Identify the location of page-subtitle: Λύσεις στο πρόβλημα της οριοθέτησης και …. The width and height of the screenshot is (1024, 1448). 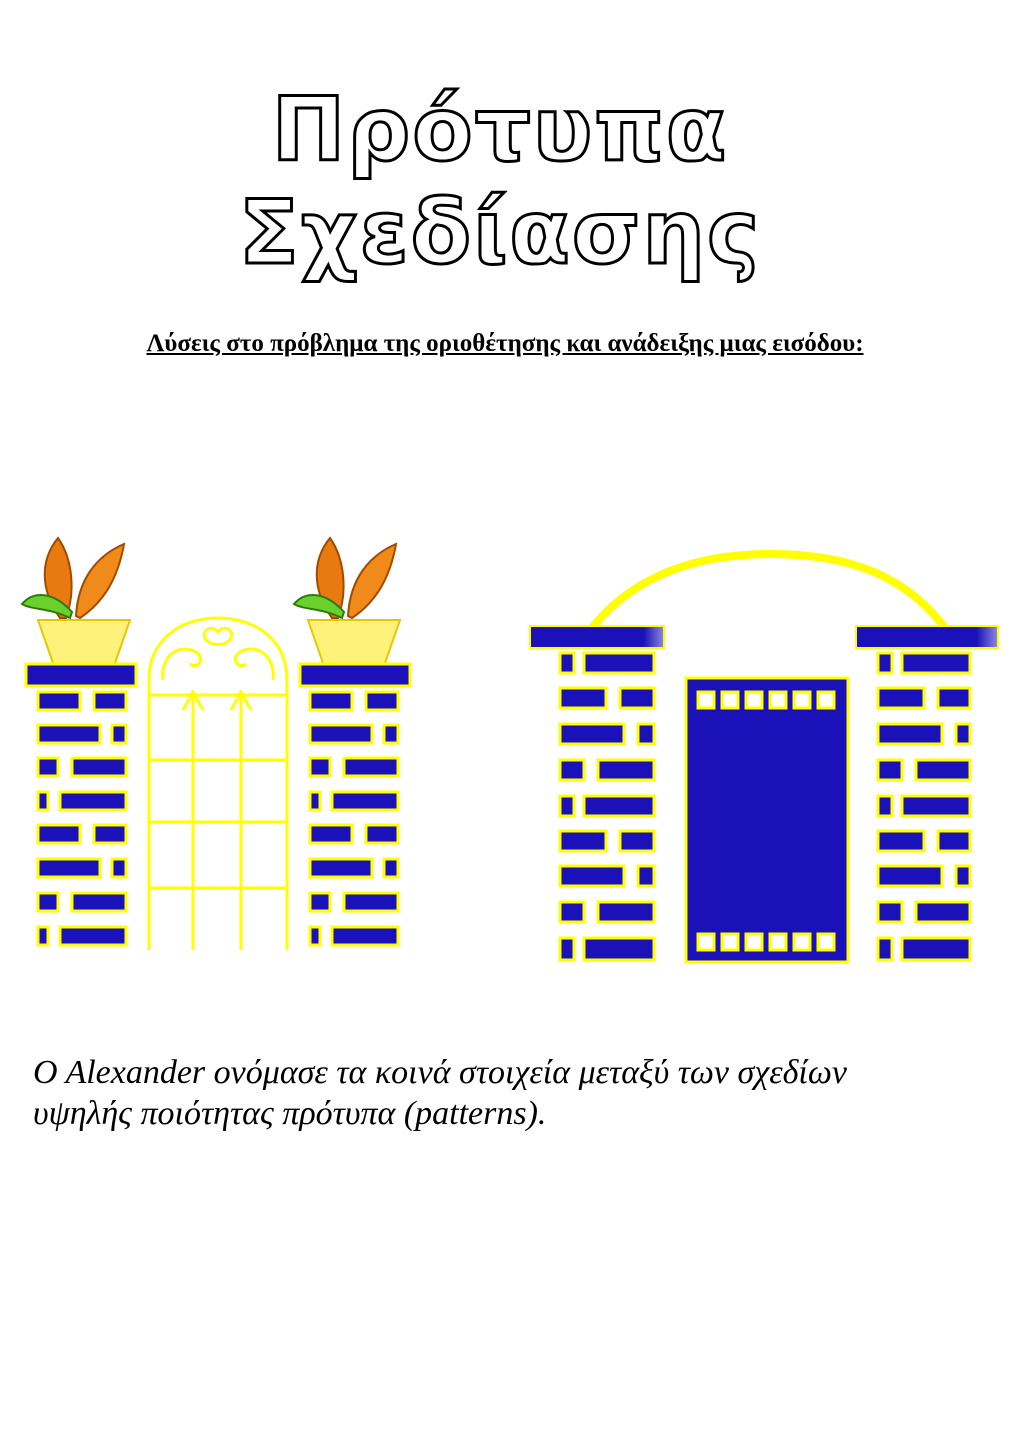
(505, 343).